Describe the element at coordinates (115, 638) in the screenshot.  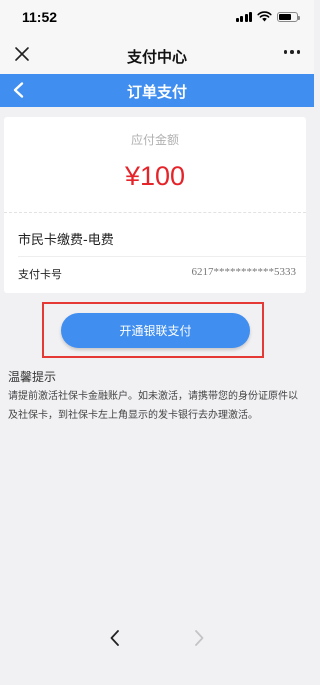
I see `nav-back-icon` at that location.